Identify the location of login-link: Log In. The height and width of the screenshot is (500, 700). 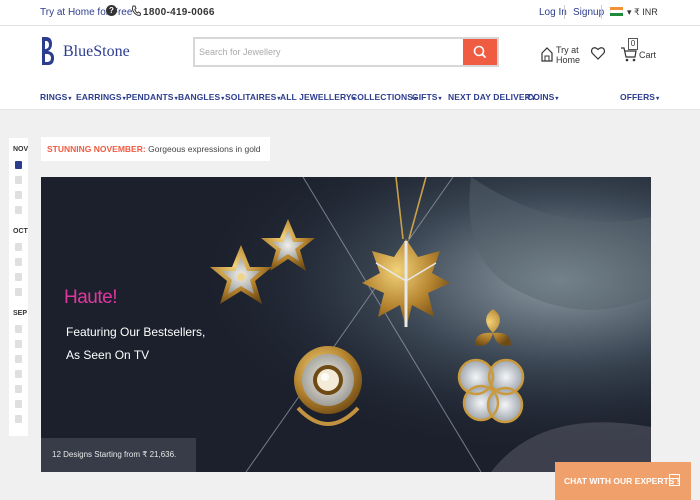
(553, 12).